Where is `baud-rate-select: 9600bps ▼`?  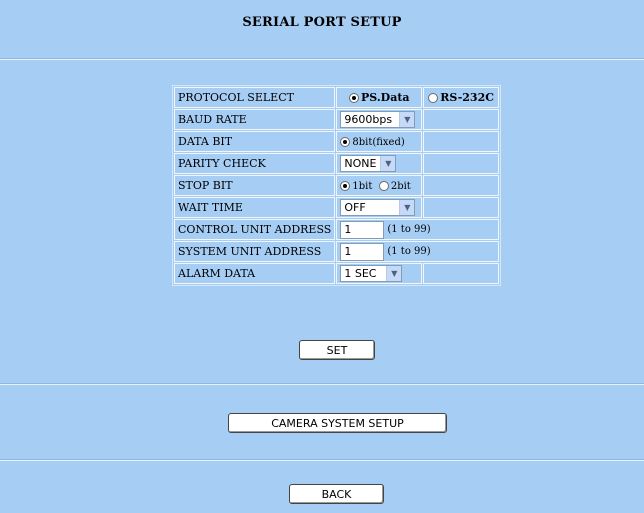 baud-rate-select: 9600bps ▼ is located at coordinates (378, 119).